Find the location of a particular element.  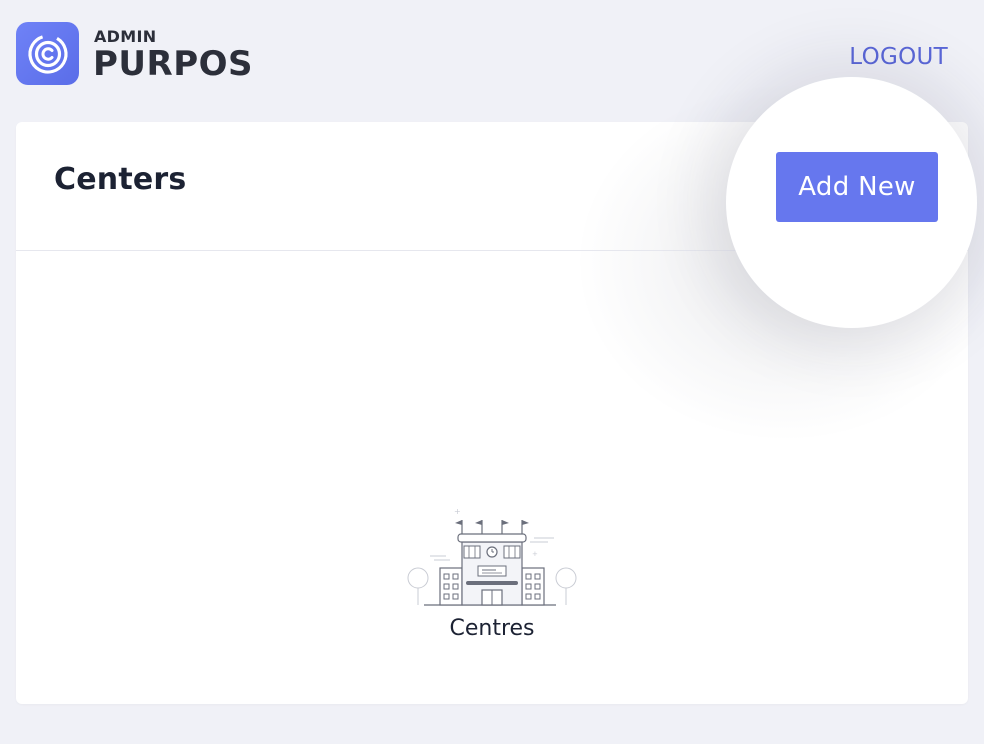

add-new-button: Add New is located at coordinates (857, 187).